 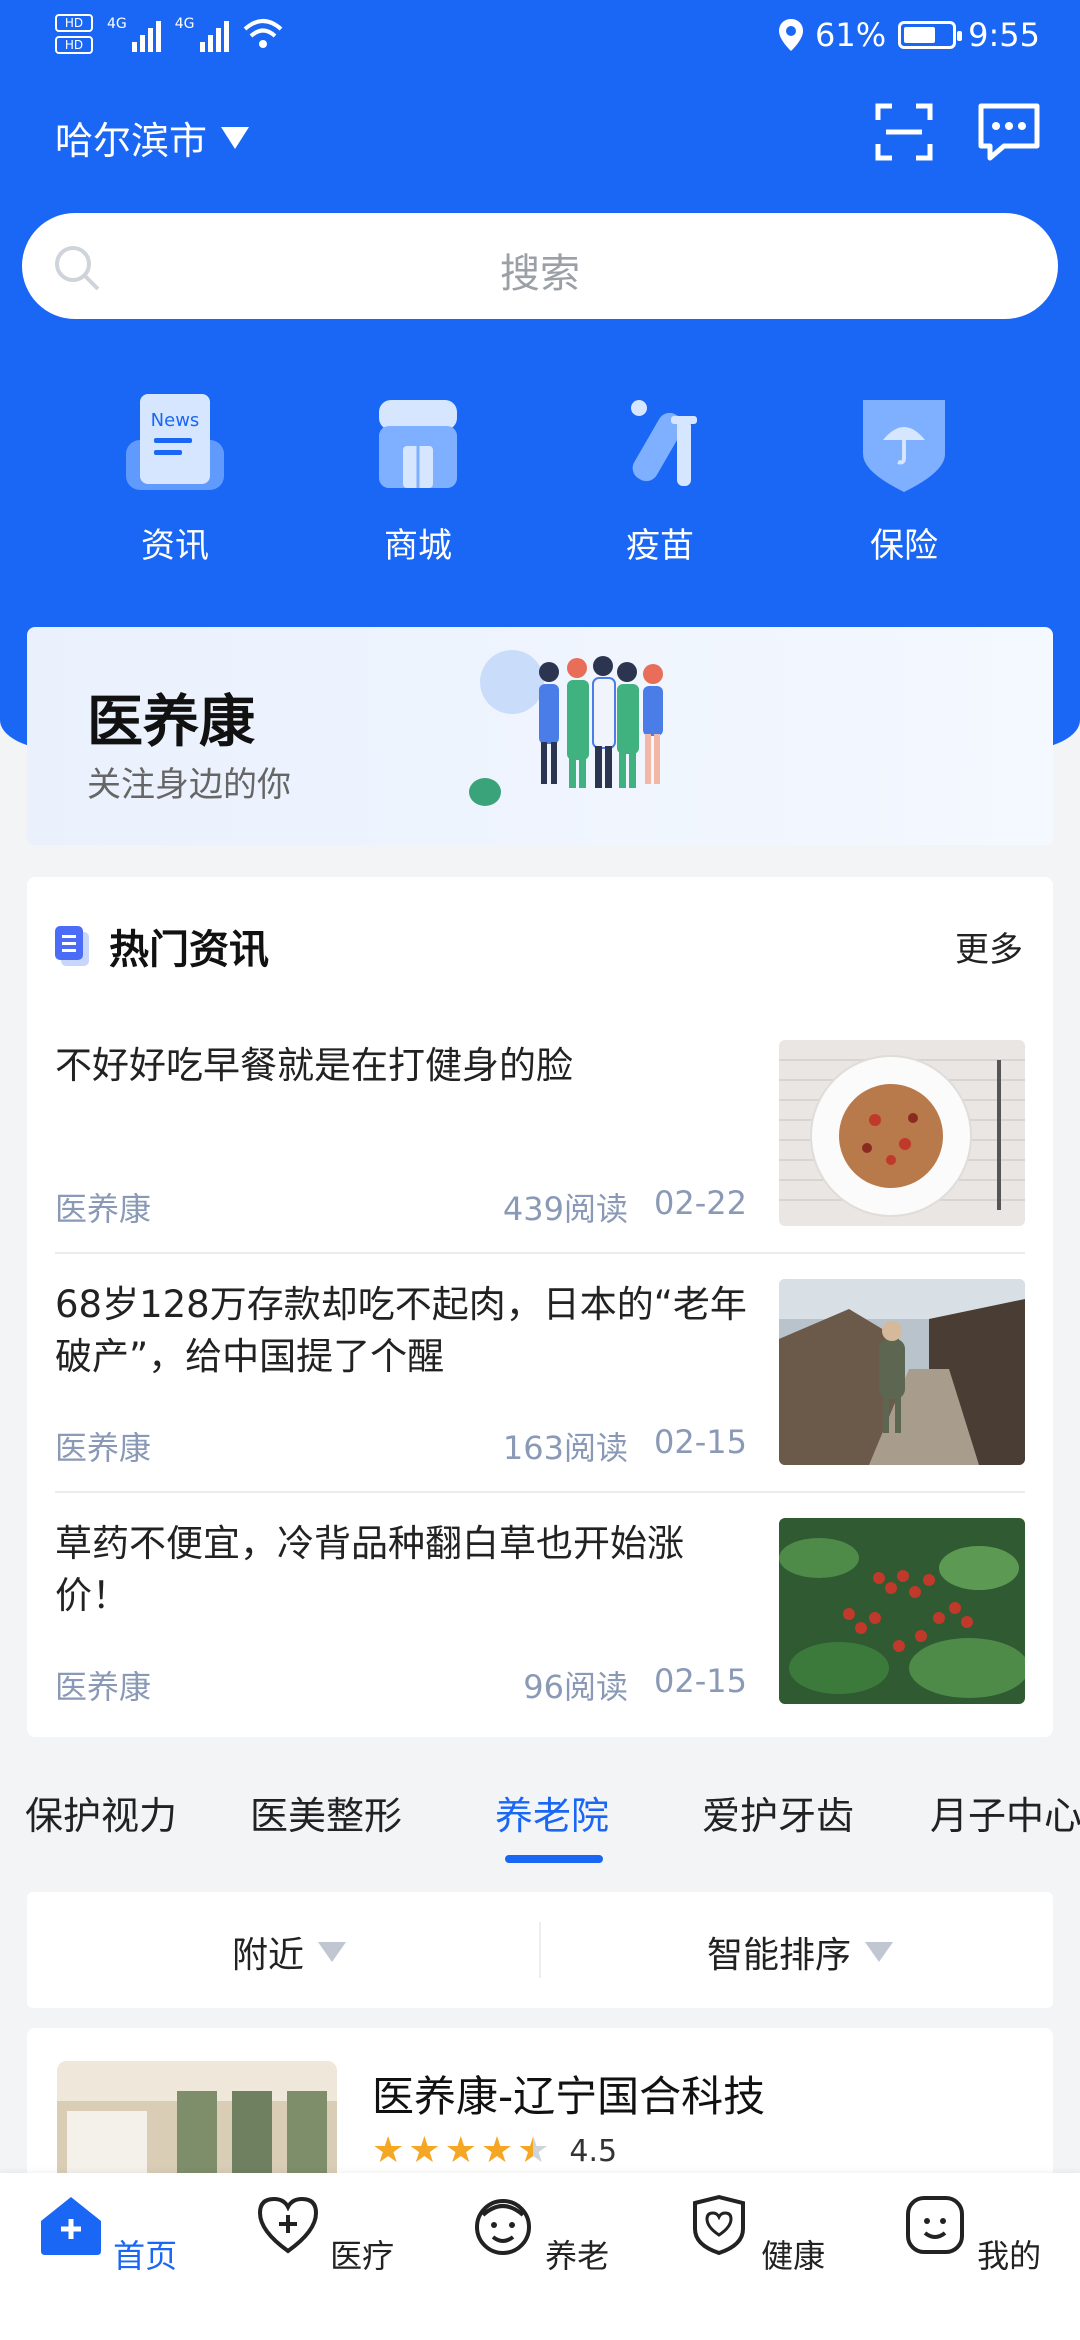 I want to click on status-bar: HD HD 4G 4G 61% 9:55, so click(x=540, y=37).